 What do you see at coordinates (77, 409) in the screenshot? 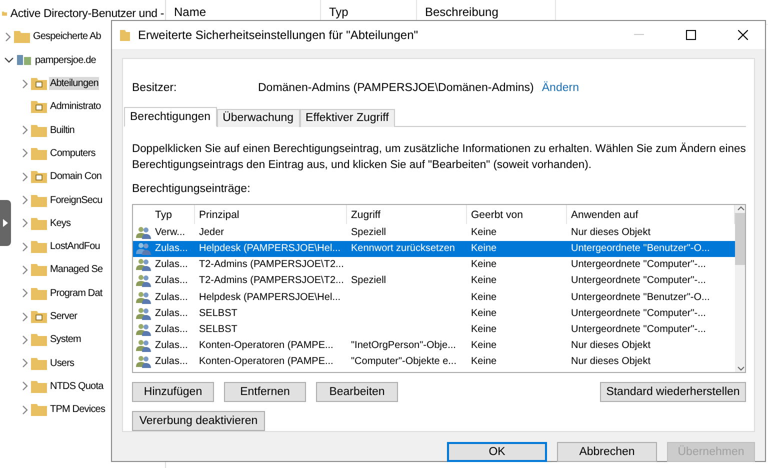
I see `tree-item: TPM Devices` at bounding box center [77, 409].